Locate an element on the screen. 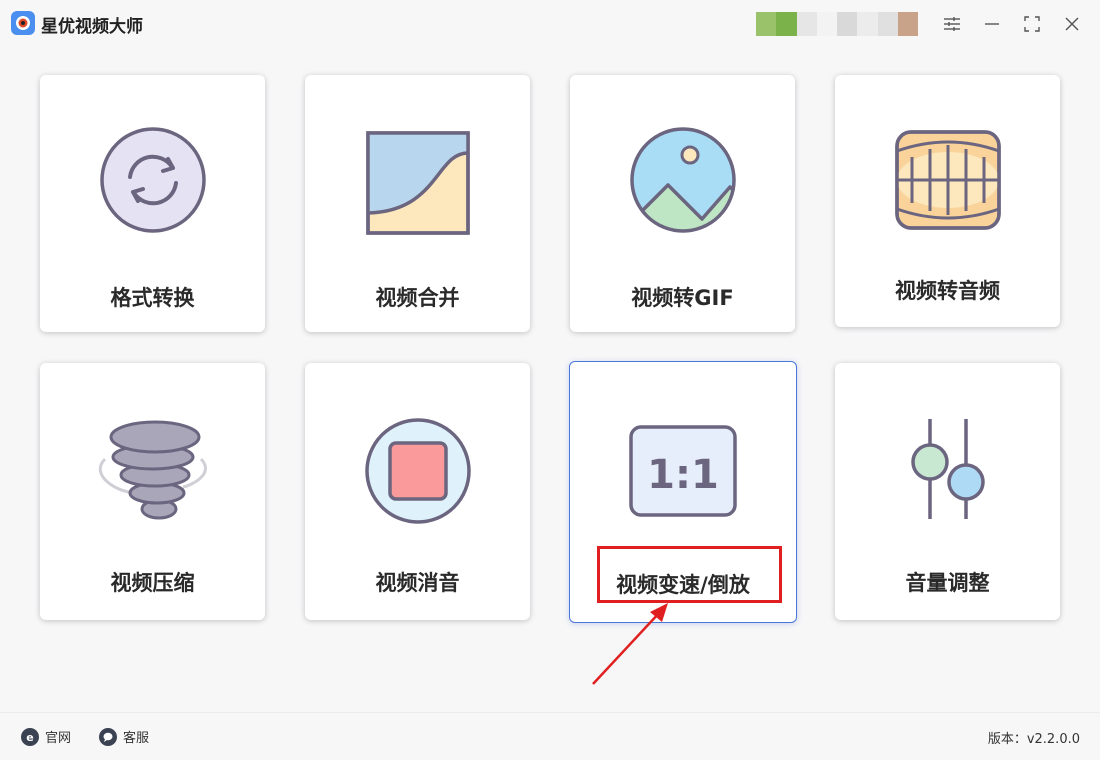 The image size is (1100, 760). version-text: 版本：v2.2.0.0 is located at coordinates (1033, 739).